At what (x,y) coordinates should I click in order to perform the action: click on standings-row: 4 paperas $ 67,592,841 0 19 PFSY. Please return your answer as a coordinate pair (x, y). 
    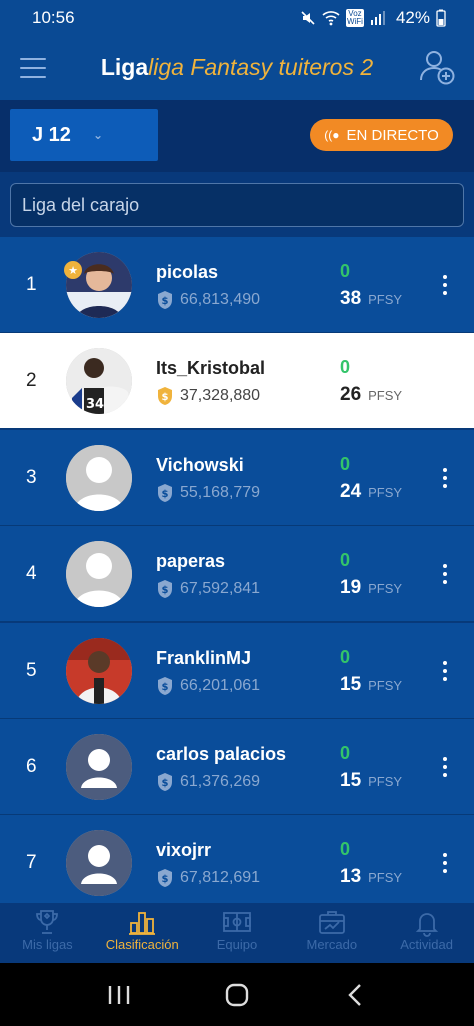
    Looking at the image, I should click on (237, 574).